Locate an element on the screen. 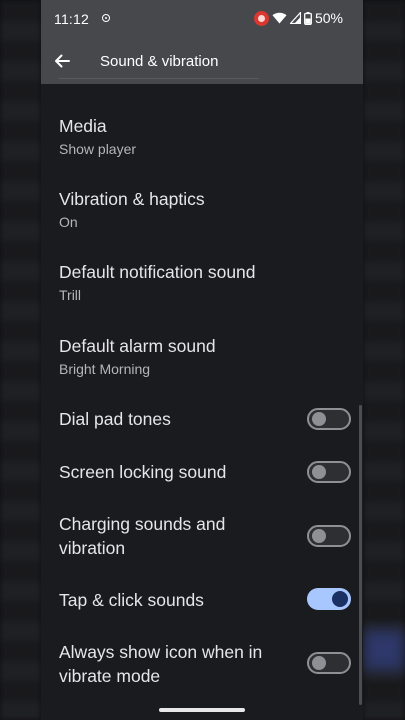  toggle-always-show-vibrate-icon is located at coordinates (329, 663).